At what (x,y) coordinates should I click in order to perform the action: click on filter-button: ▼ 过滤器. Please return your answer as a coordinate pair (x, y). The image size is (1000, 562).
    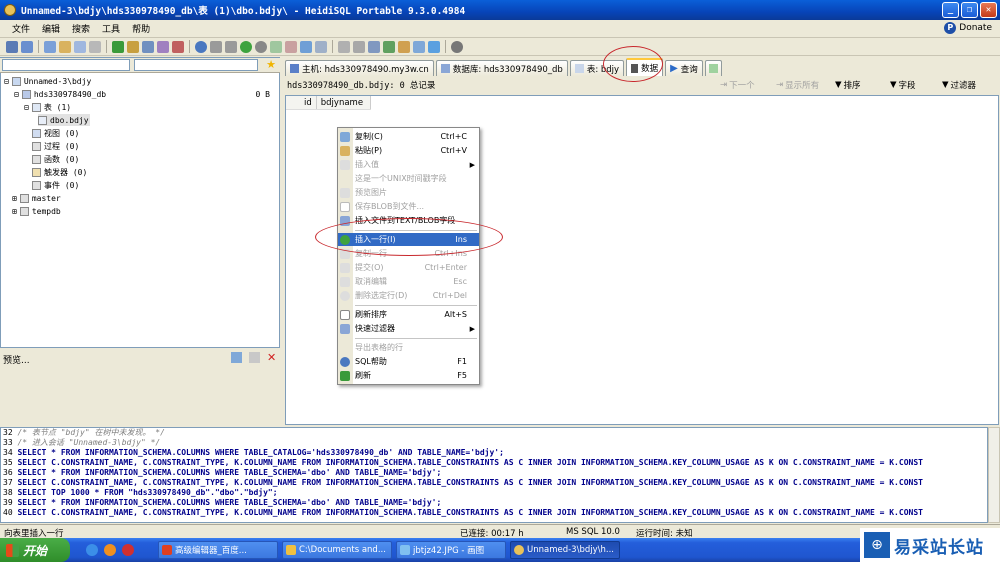
    Looking at the image, I should click on (959, 85).